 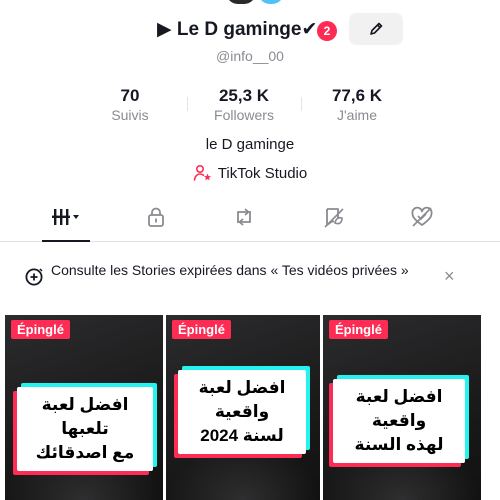 I want to click on stat-likes: 77,6 K J'aime, so click(x=357, y=105).